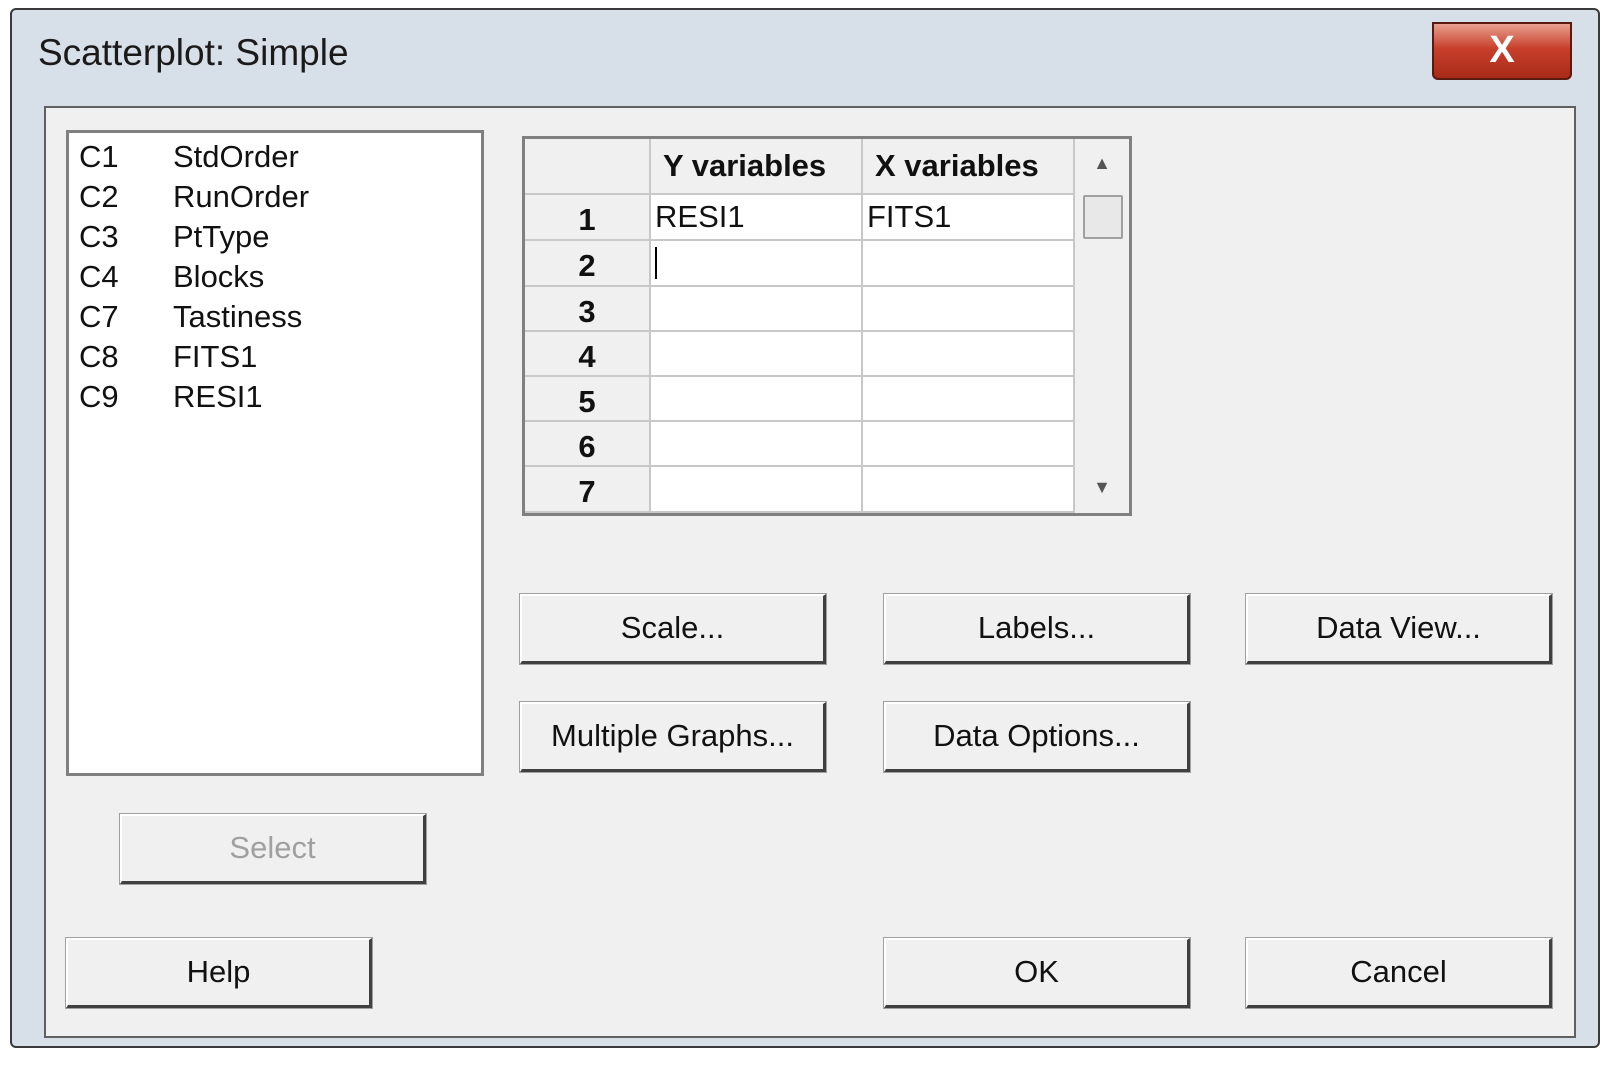  What do you see at coordinates (969, 218) in the screenshot?
I see `x-variable-cell: FITS1` at bounding box center [969, 218].